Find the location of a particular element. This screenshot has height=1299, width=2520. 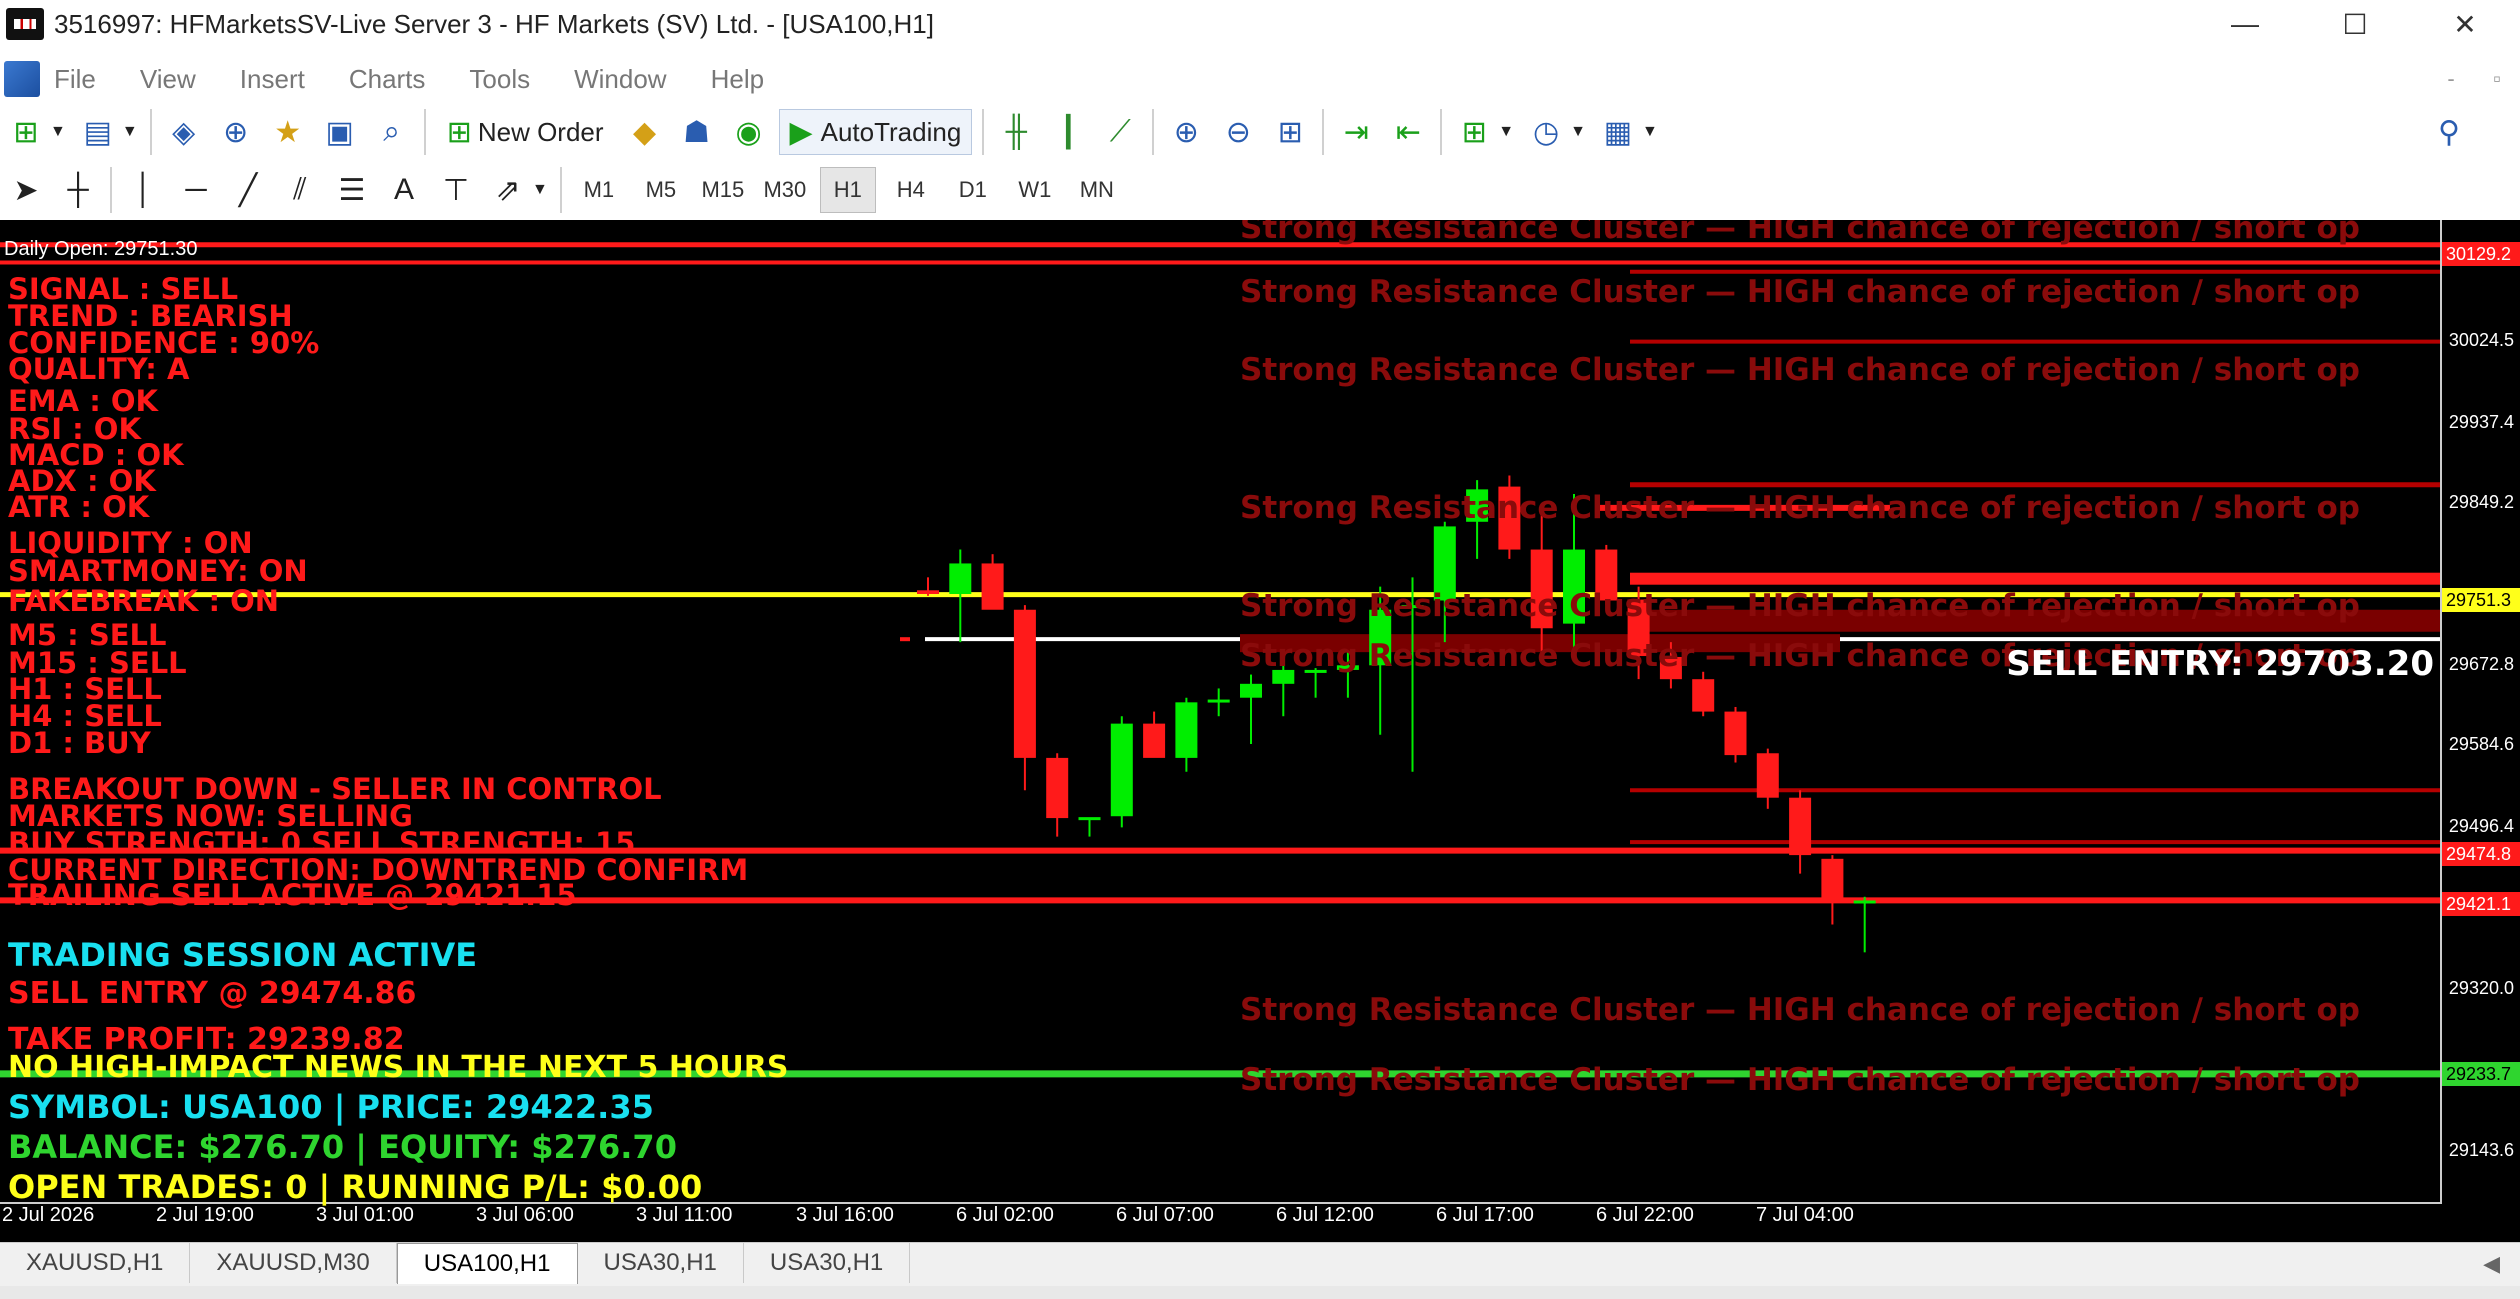

price-axis-label: 30024.5 is located at coordinates (2481, 340).